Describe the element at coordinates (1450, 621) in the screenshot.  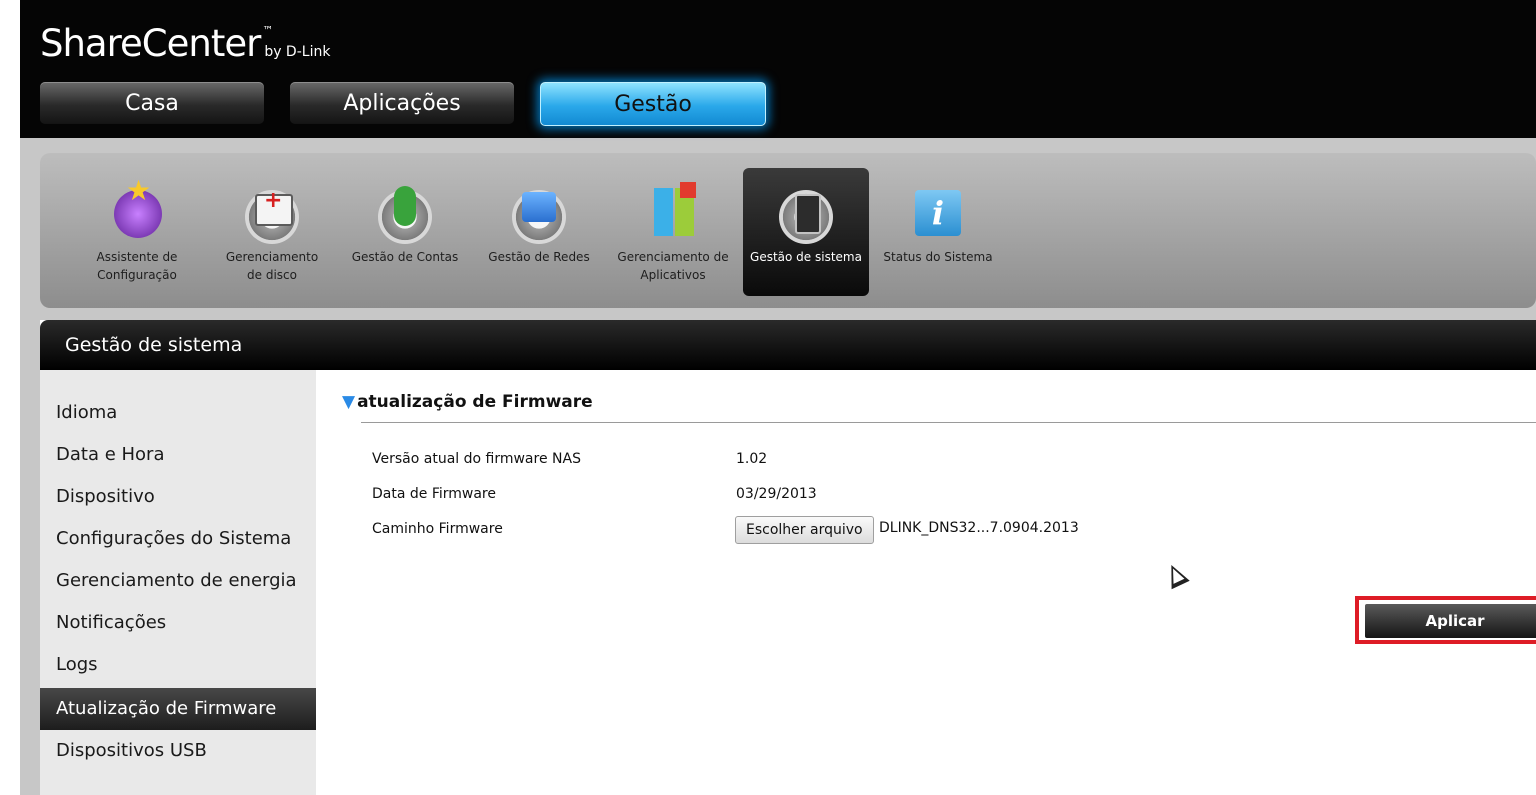
I see `apply-button: Aplicar` at that location.